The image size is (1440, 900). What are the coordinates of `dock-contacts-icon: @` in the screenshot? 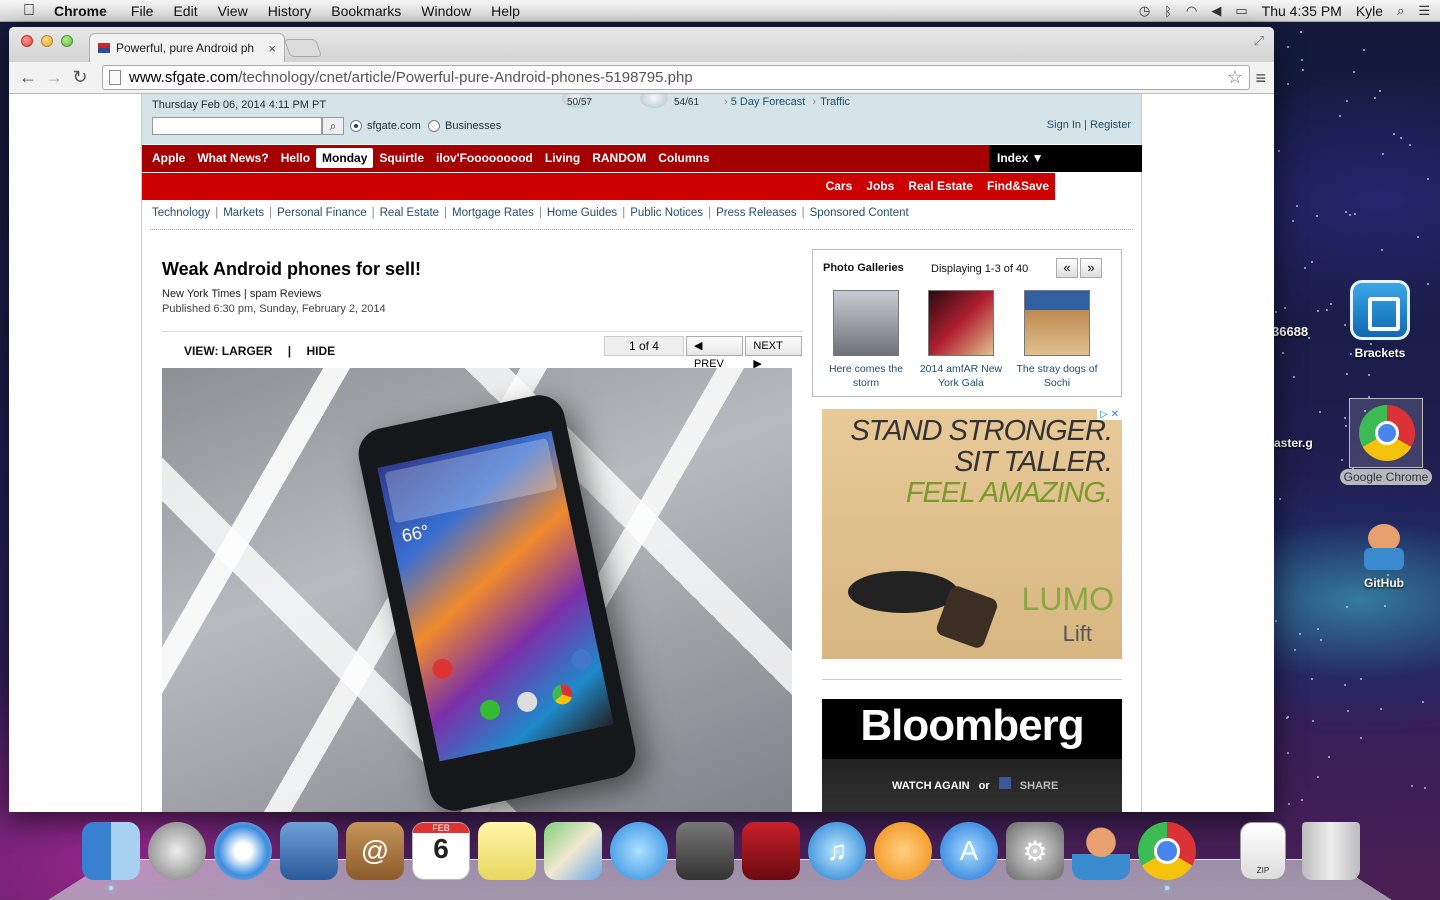 It's located at (375, 851).